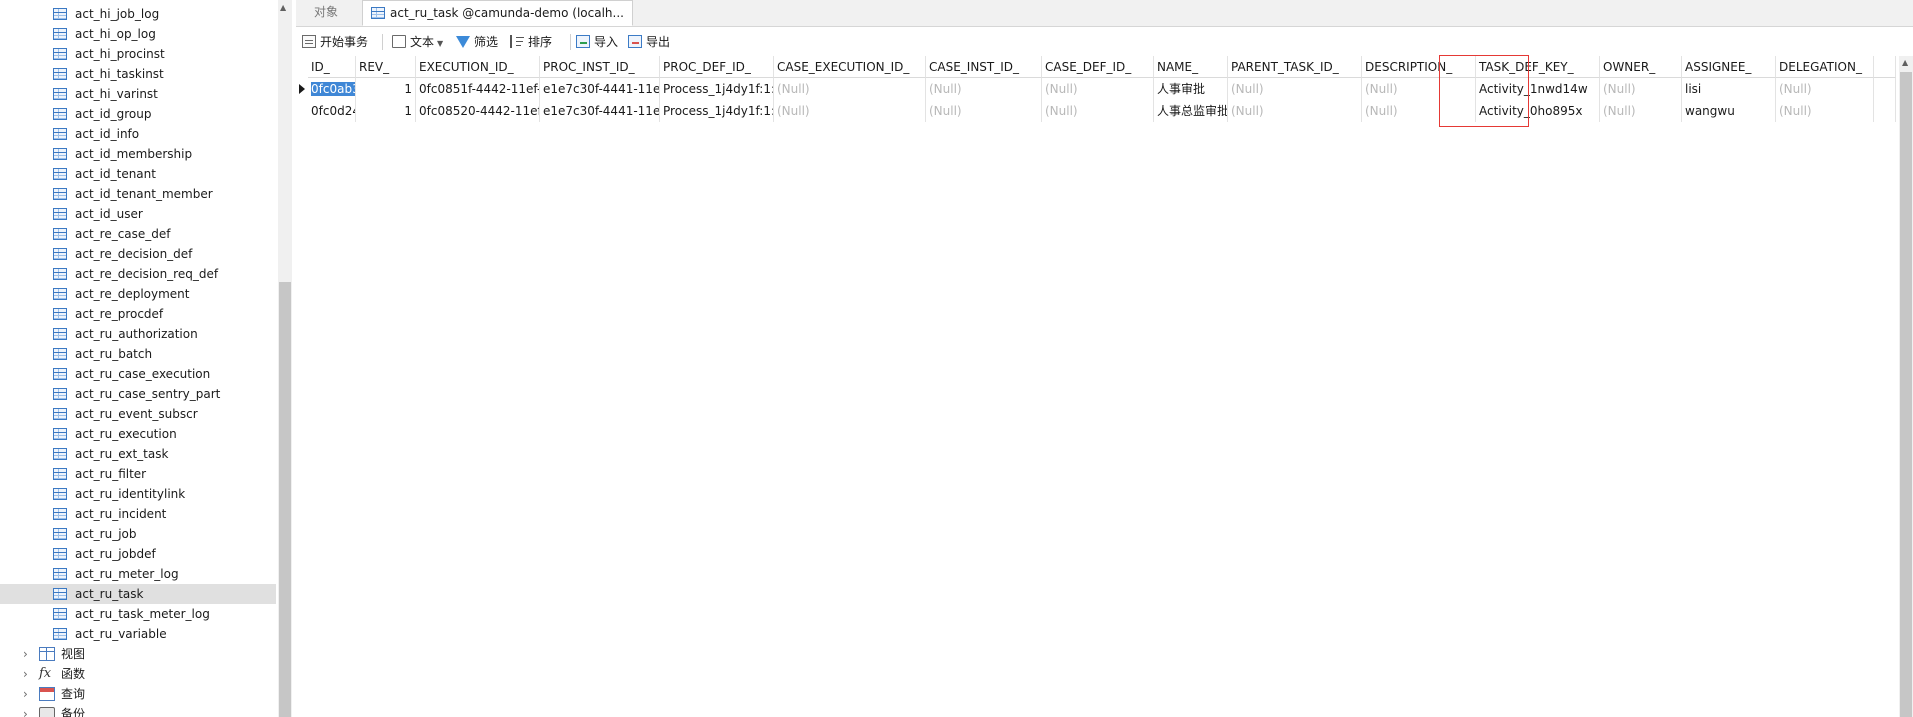  I want to click on sidebar-group-item: › 查询, so click(138, 694).